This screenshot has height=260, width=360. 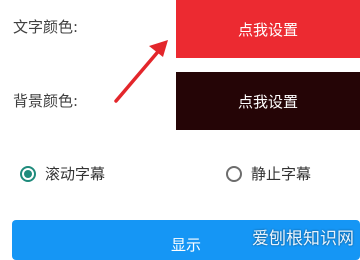 I want to click on radio-scroll-label: 滚动字幕, so click(x=75, y=174).